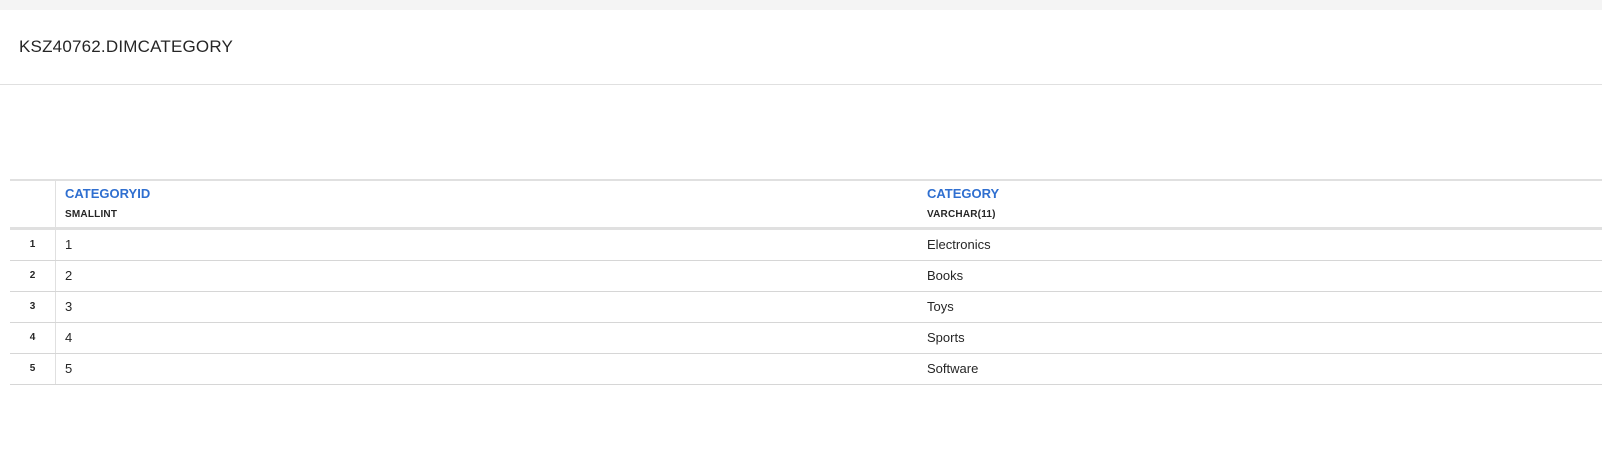 The height and width of the screenshot is (453, 1602). What do you see at coordinates (68, 369) in the screenshot?
I see `cell-categoryid: 5` at bounding box center [68, 369].